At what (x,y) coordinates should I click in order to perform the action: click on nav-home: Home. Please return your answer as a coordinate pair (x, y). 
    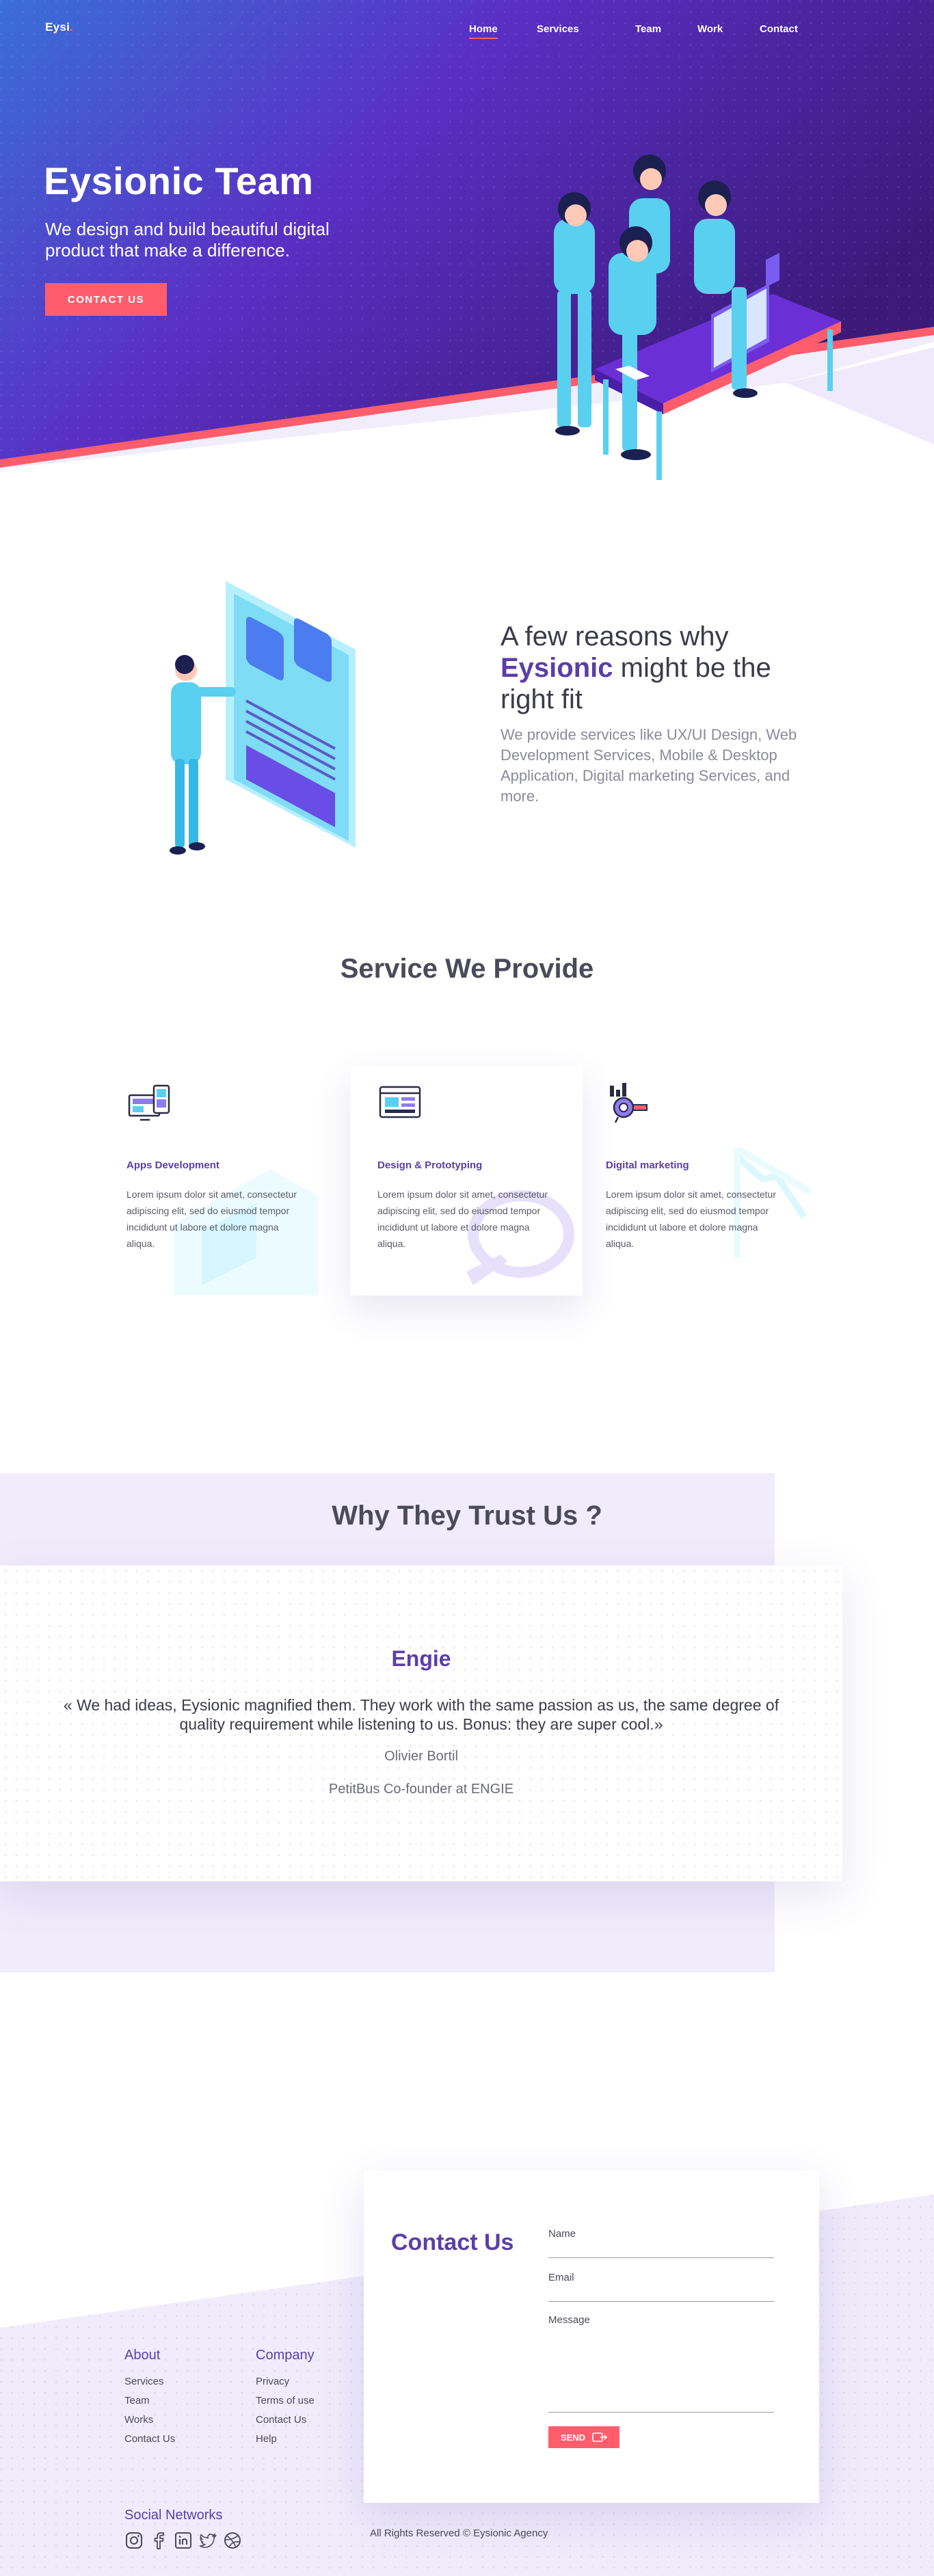
    Looking at the image, I should click on (483, 31).